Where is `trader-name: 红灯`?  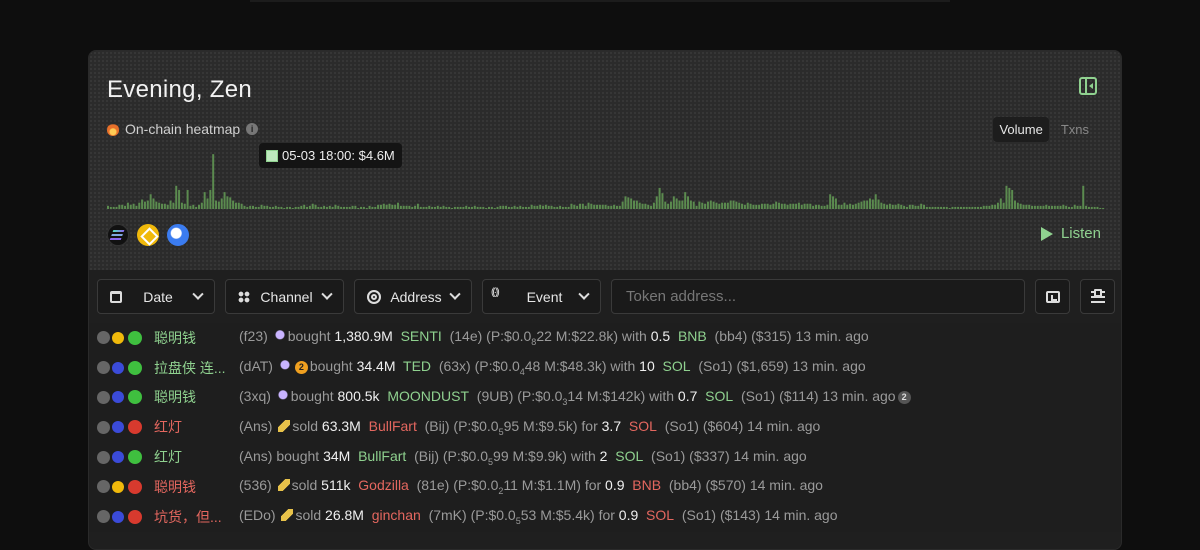 trader-name: 红灯 is located at coordinates (168, 457).